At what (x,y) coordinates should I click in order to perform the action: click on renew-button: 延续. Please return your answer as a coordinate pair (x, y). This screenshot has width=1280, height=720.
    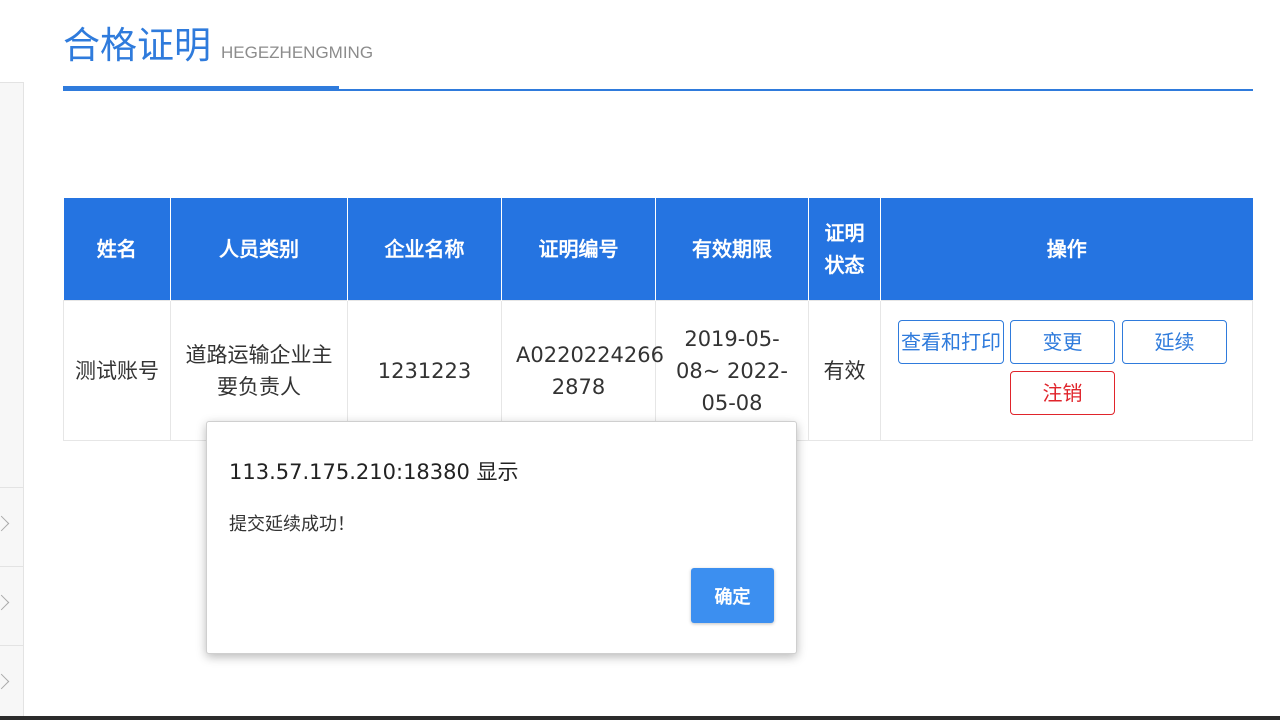
    Looking at the image, I should click on (1174, 342).